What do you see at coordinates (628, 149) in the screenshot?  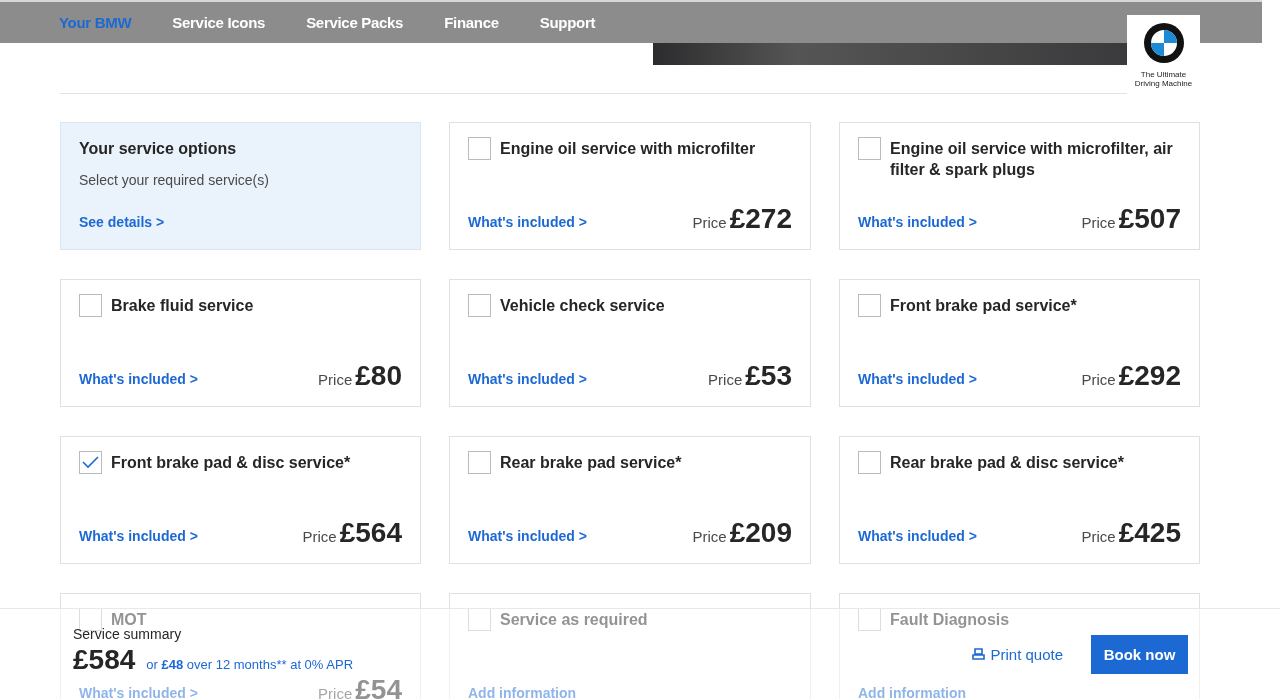 I see `service-title: Engine oil service with microfilter` at bounding box center [628, 149].